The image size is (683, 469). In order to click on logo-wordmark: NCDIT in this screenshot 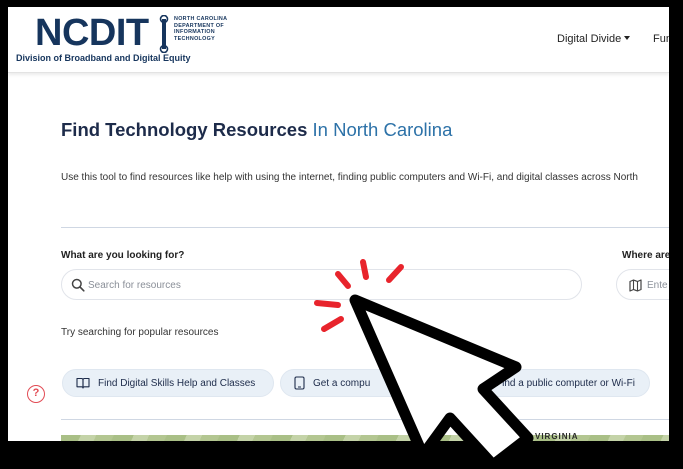, I will do `click(92, 33)`.